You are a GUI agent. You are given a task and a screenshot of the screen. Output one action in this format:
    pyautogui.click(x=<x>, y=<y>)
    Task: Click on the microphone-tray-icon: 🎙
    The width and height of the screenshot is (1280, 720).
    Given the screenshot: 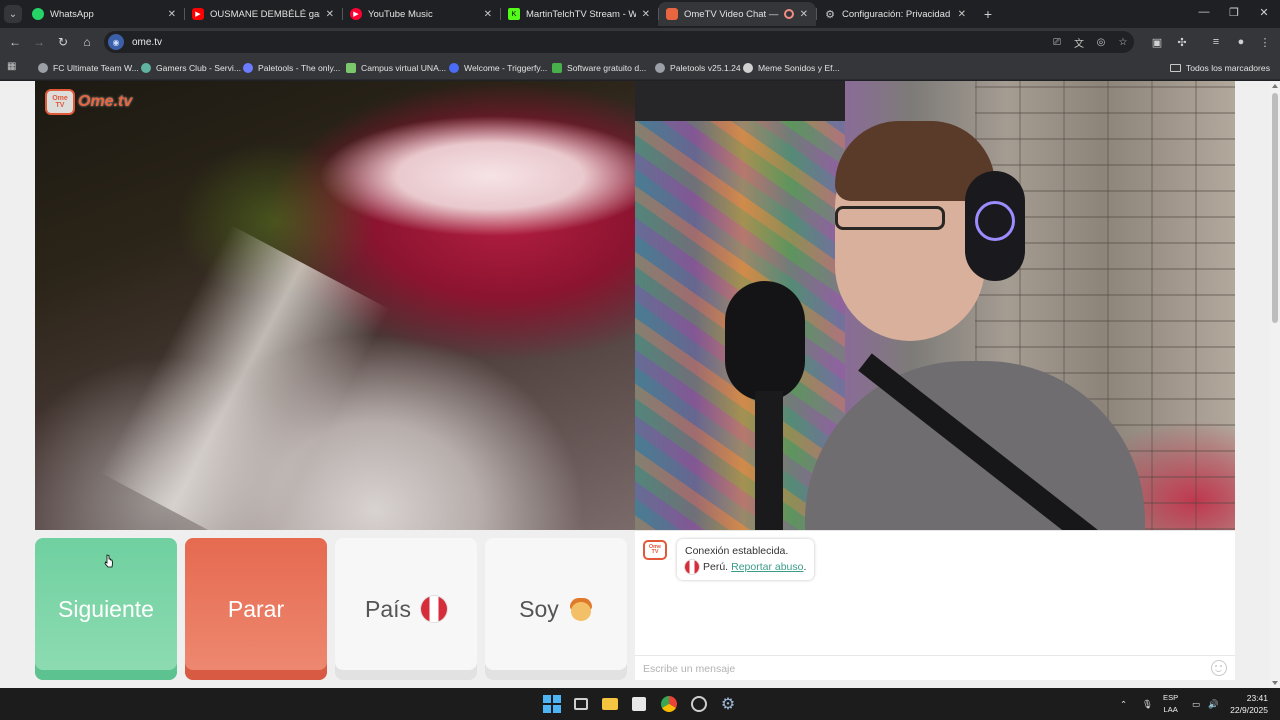 What is the action you would take?
    pyautogui.click(x=1147, y=704)
    